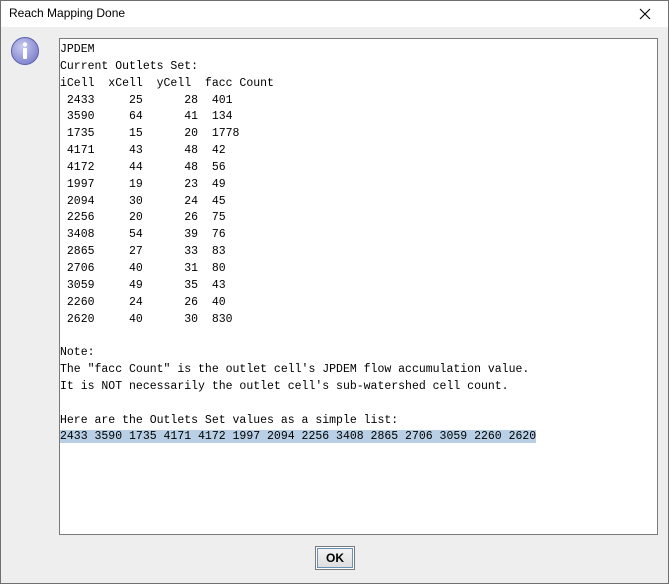 The height and width of the screenshot is (584, 669). Describe the element at coordinates (118, 252) in the screenshot. I see `cell-xcell: 27` at that location.